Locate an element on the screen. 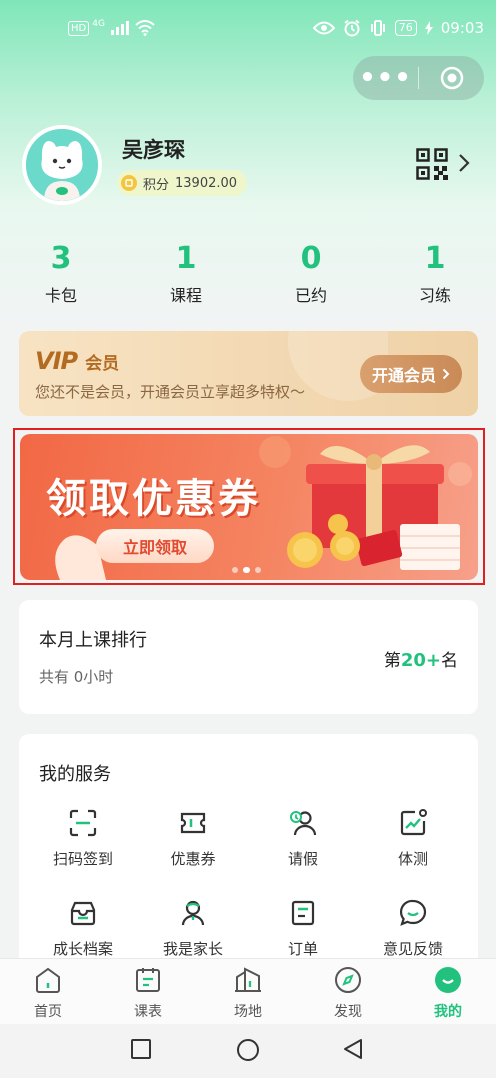  mascot-avatar-icon is located at coordinates (62, 165).